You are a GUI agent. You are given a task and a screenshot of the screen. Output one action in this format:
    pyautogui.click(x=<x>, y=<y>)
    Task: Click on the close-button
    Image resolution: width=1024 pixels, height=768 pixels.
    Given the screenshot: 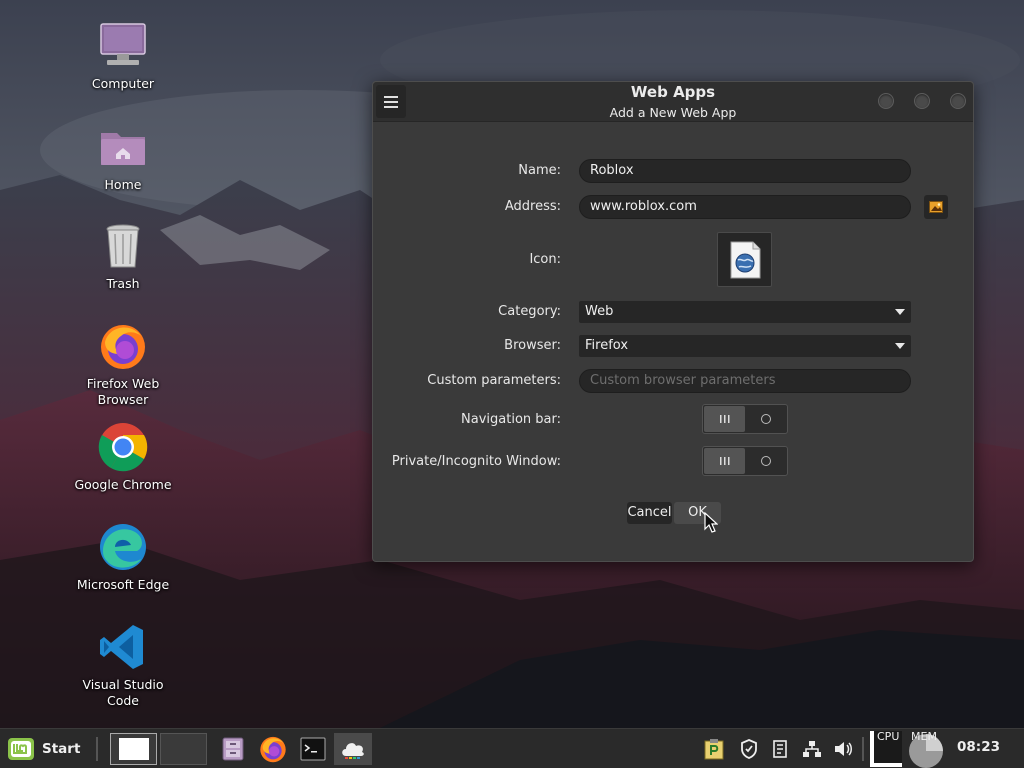 What is the action you would take?
    pyautogui.click(x=958, y=101)
    